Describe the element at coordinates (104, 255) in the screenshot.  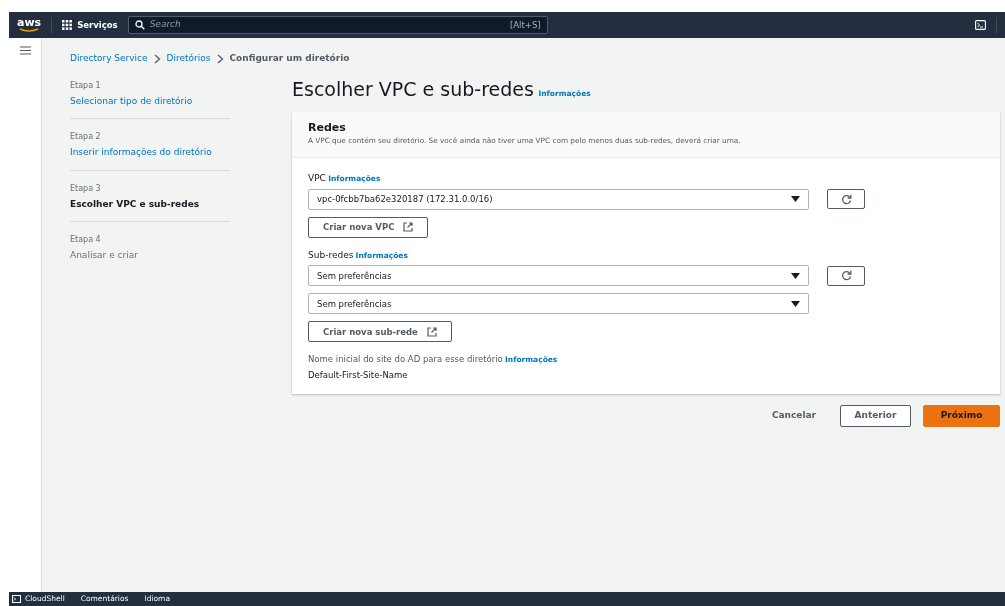
I see `step-label: Analisar e criar` at that location.